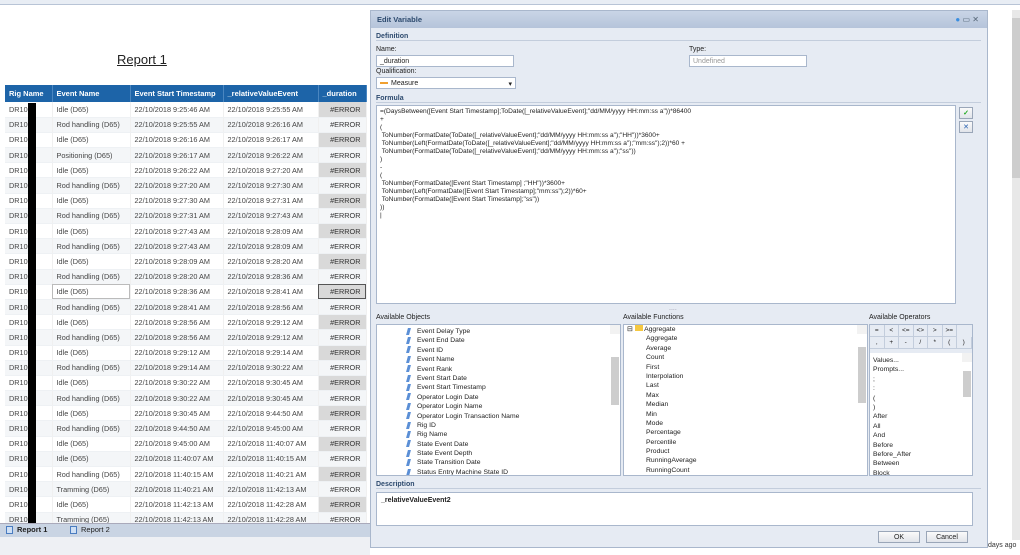  I want to click on table-cell: 22/10/2018 11:42:13 AM, so click(271, 489).